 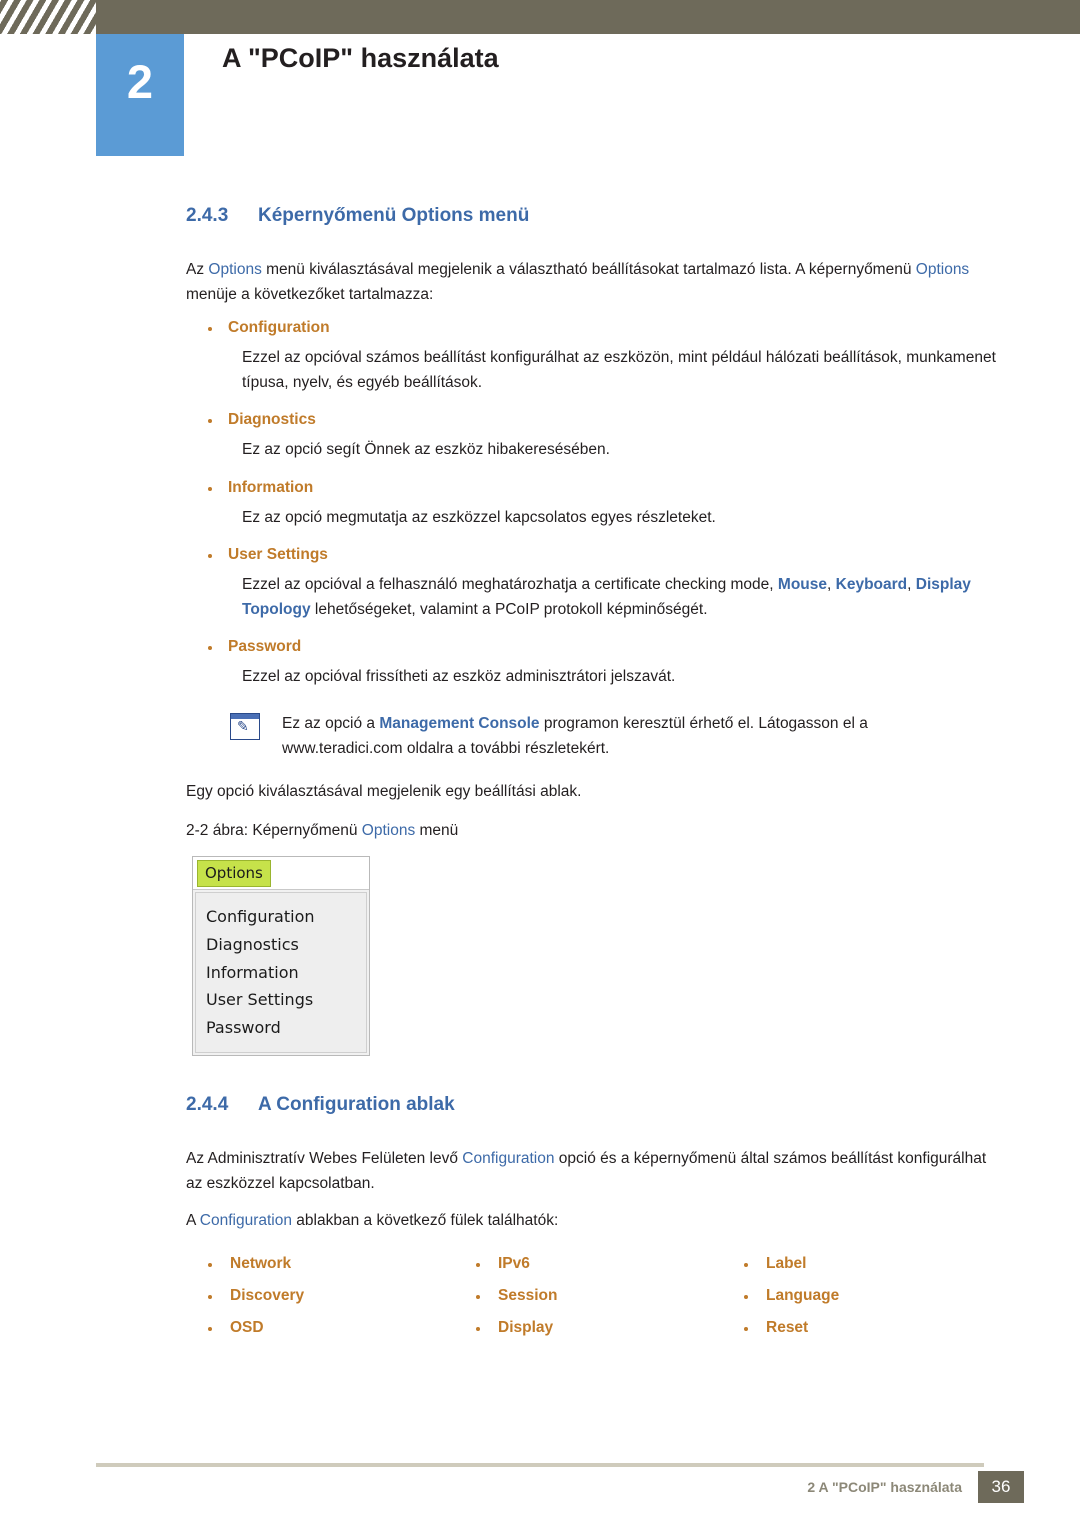 I want to click on section-title-244: A Configuration ablak, so click(x=356, y=1104).